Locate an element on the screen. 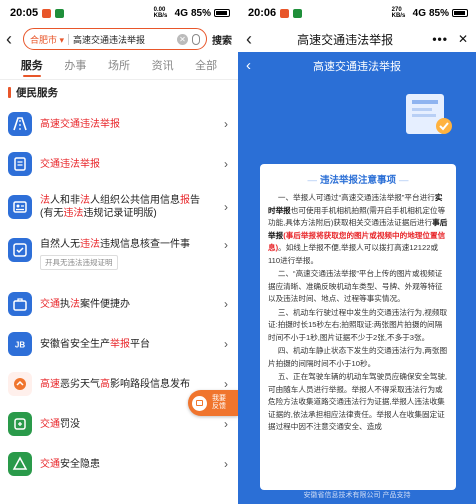 The width and height of the screenshot is (476, 504). feedback-label: 我要反馈 is located at coordinates (219, 402).